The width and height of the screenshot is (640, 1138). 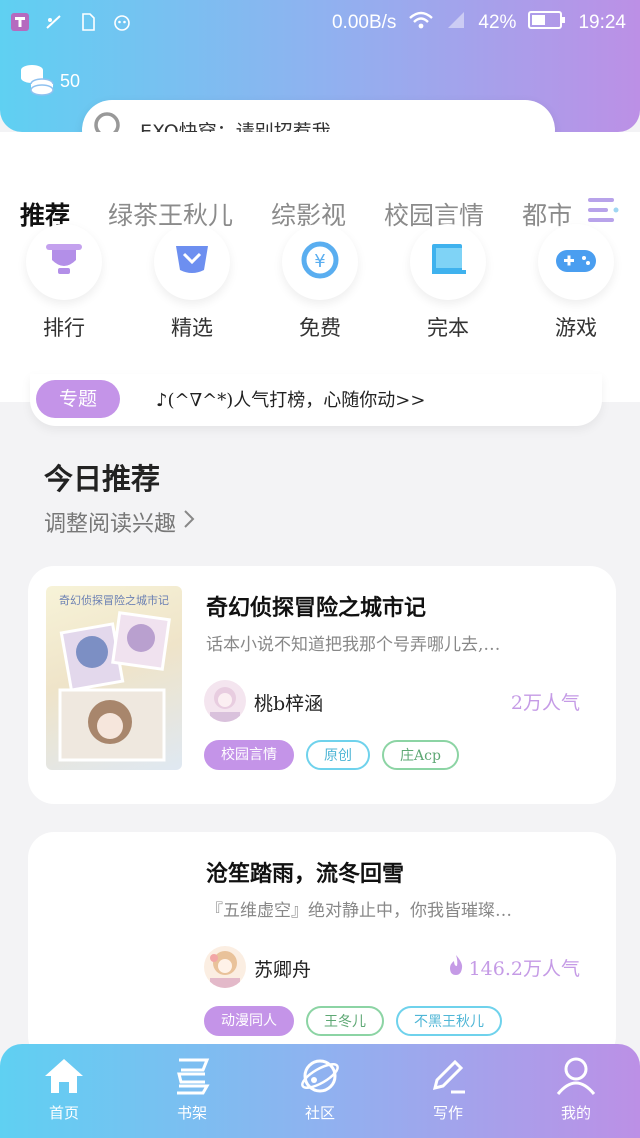 I want to click on tag: 动漫同人, so click(x=249, y=1021).